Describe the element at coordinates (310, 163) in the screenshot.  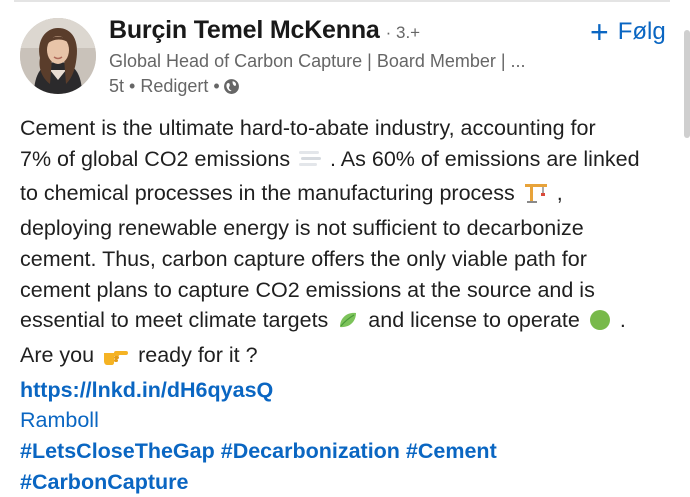
I see `fog-emoji` at that location.